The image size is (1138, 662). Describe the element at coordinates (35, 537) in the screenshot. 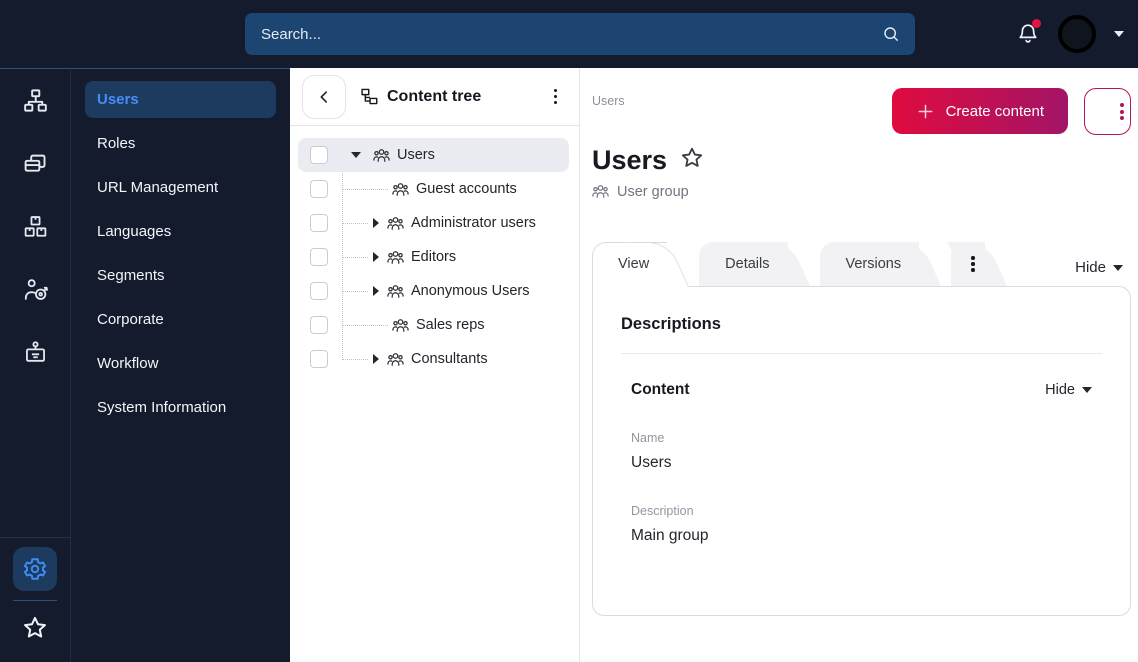

I see `rail-divider` at that location.